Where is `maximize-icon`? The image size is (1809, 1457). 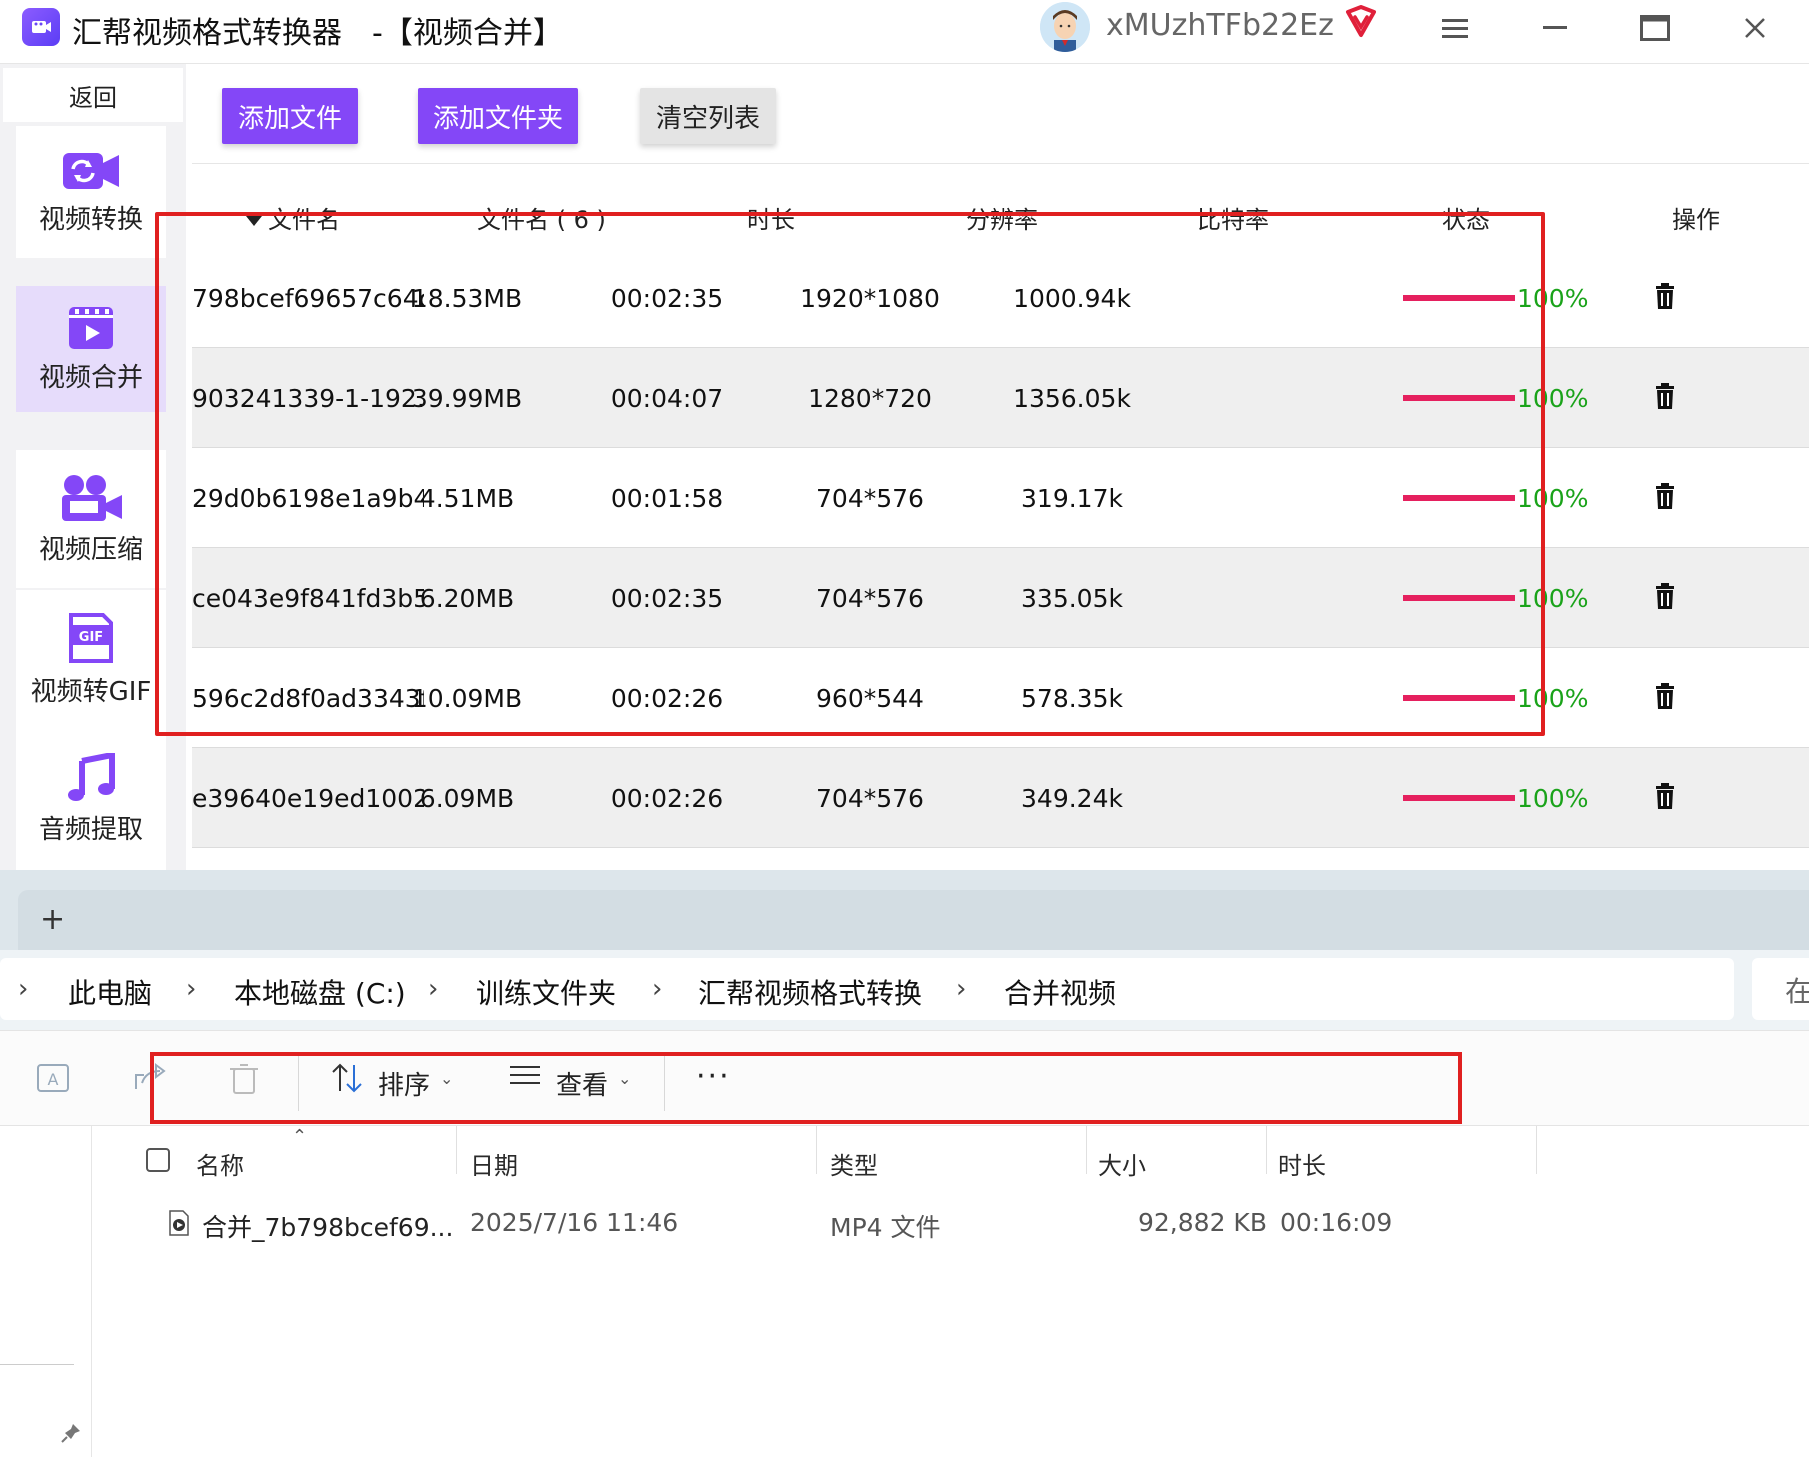
maximize-icon is located at coordinates (1655, 28).